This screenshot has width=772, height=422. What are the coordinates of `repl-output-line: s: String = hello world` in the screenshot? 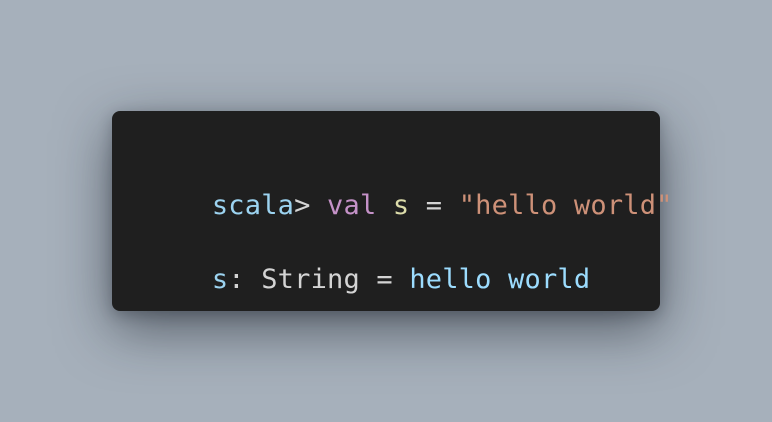 It's located at (368, 280).